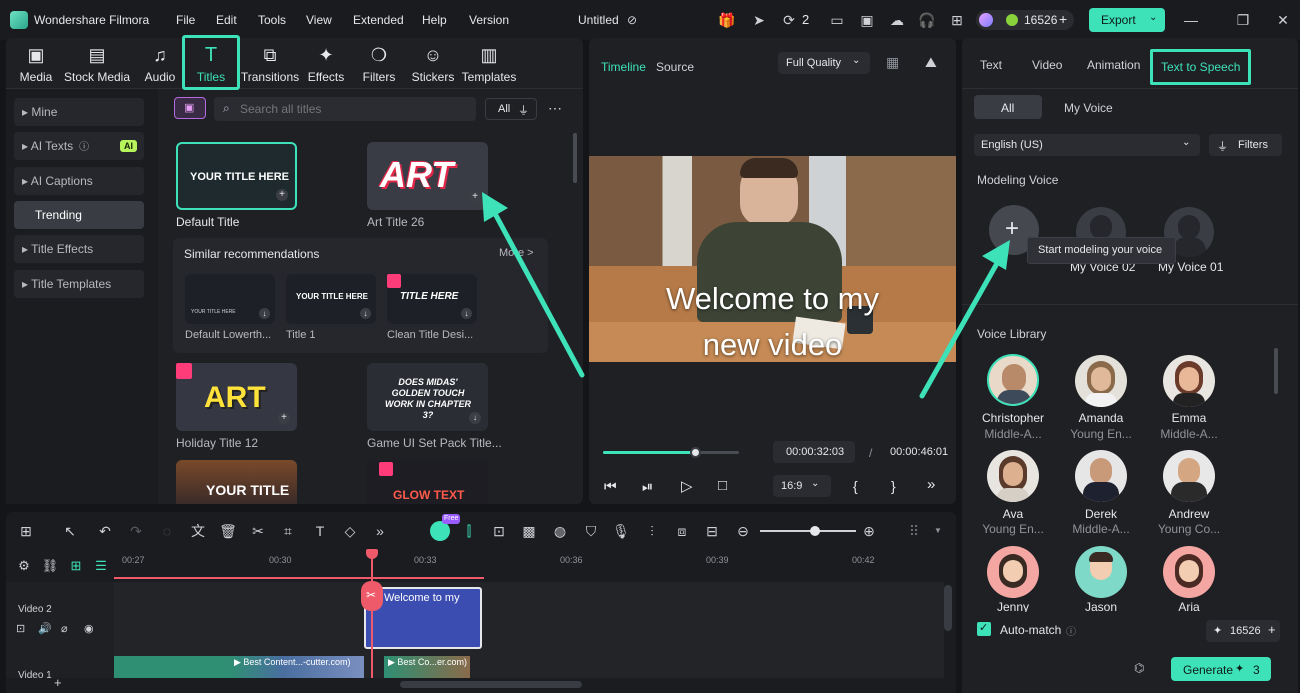 Image resolution: width=1300 pixels, height=693 pixels. I want to click on save-icon: ▣, so click(867, 20).